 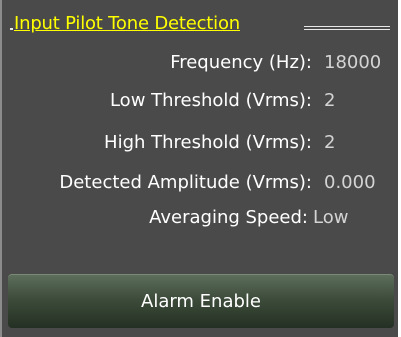 I want to click on frequency-value: 18000, so click(x=352, y=63).